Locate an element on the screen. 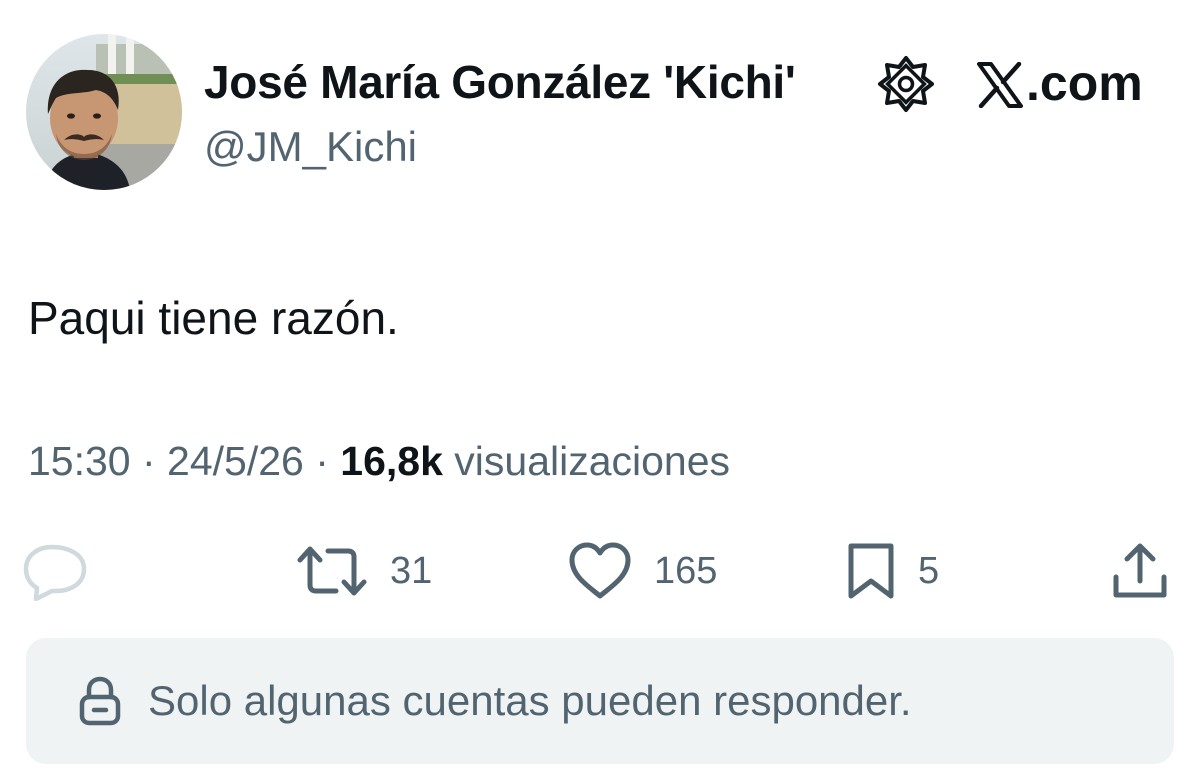 The width and height of the screenshot is (1200, 784). tweet-time: 15:30 is located at coordinates (79, 461).